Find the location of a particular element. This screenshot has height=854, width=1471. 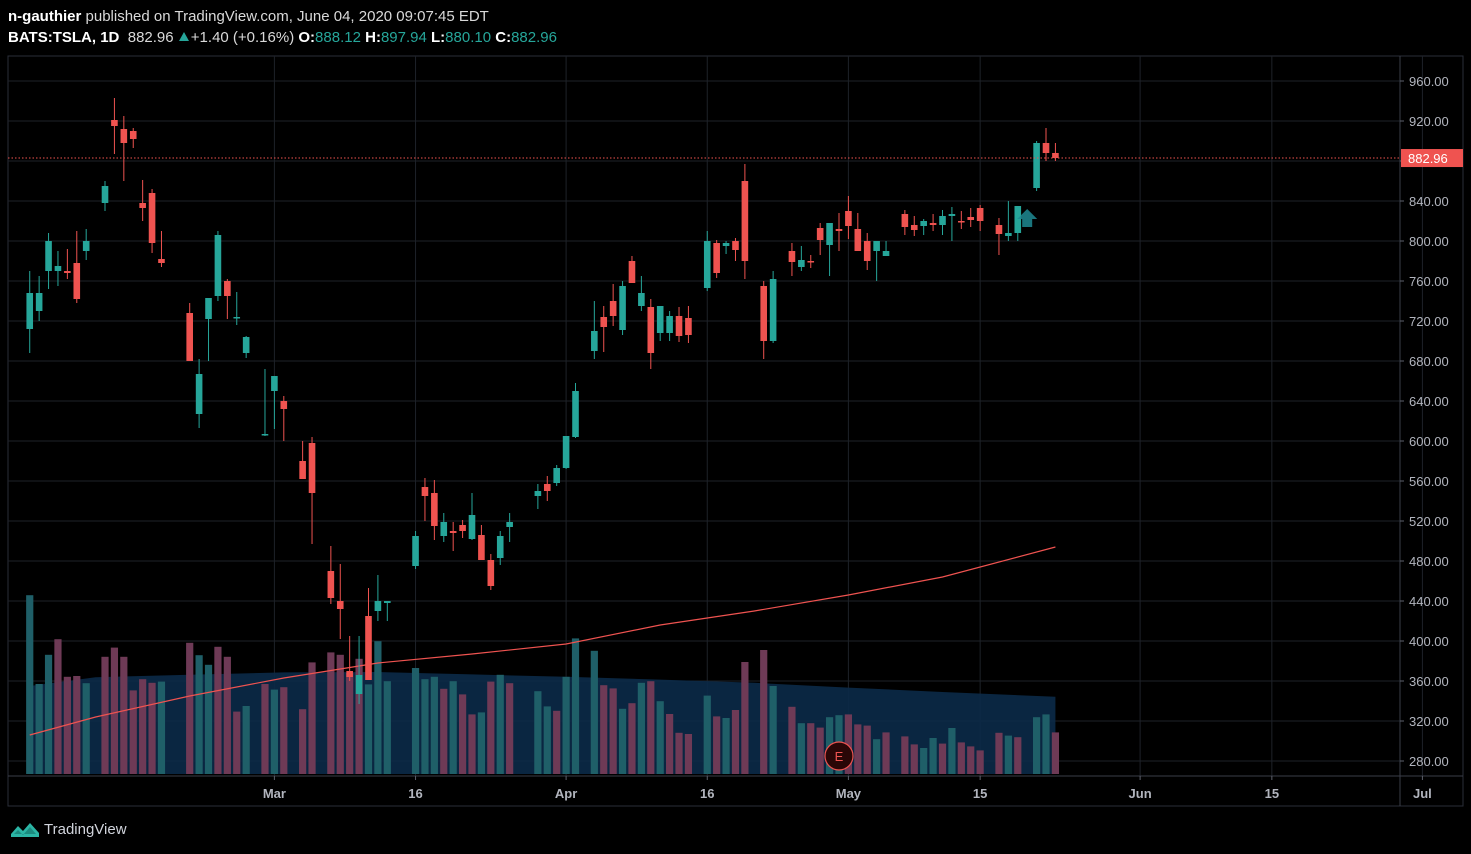

volume-pane is located at coordinates (543, 684).